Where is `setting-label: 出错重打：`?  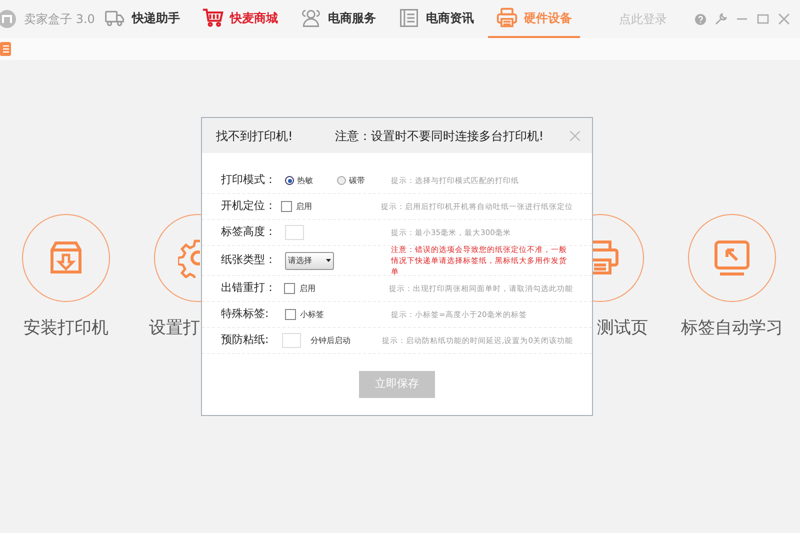 setting-label: 出错重打： is located at coordinates (249, 288).